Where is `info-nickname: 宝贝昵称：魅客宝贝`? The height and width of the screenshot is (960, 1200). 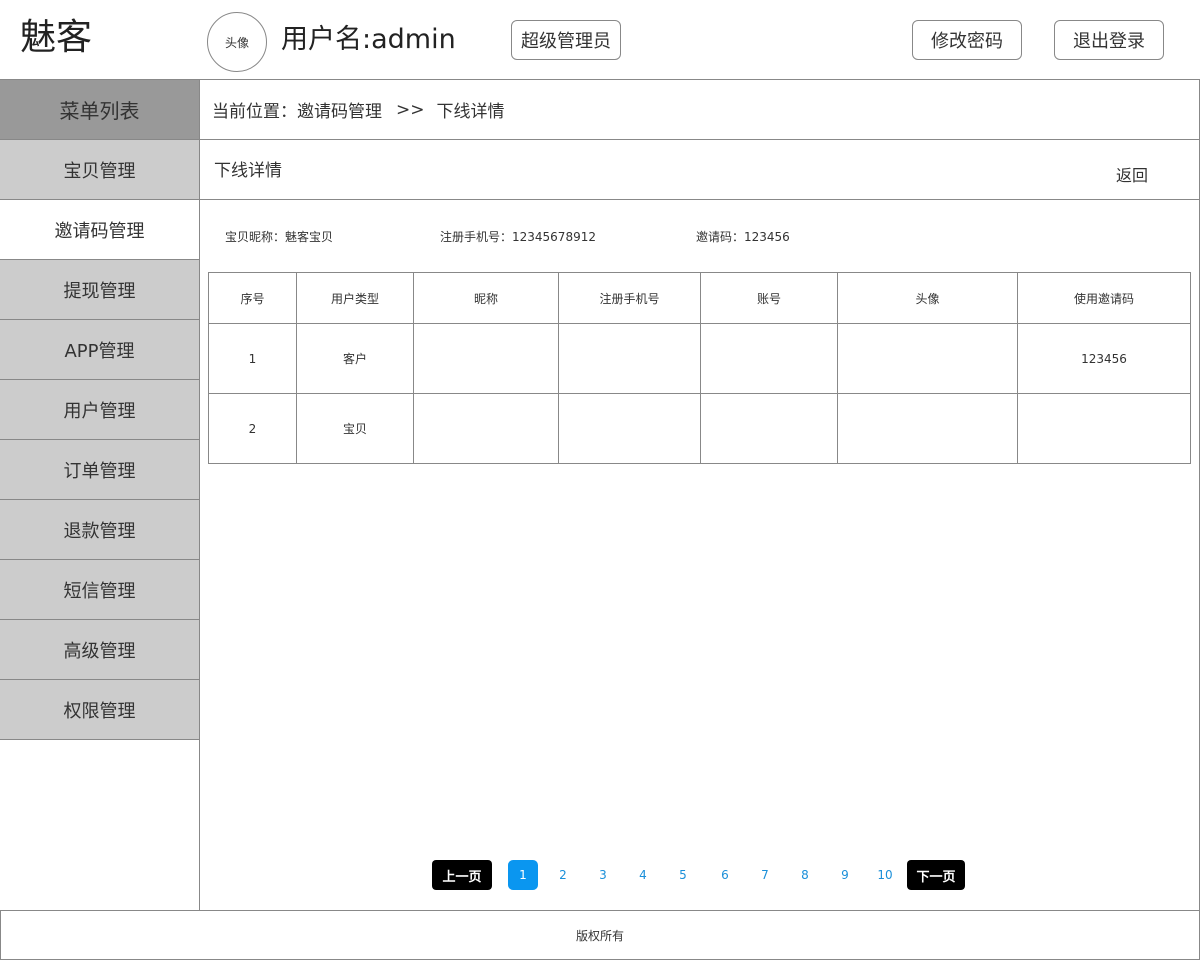
info-nickname: 宝贝昵称：魅客宝贝 is located at coordinates (279, 237).